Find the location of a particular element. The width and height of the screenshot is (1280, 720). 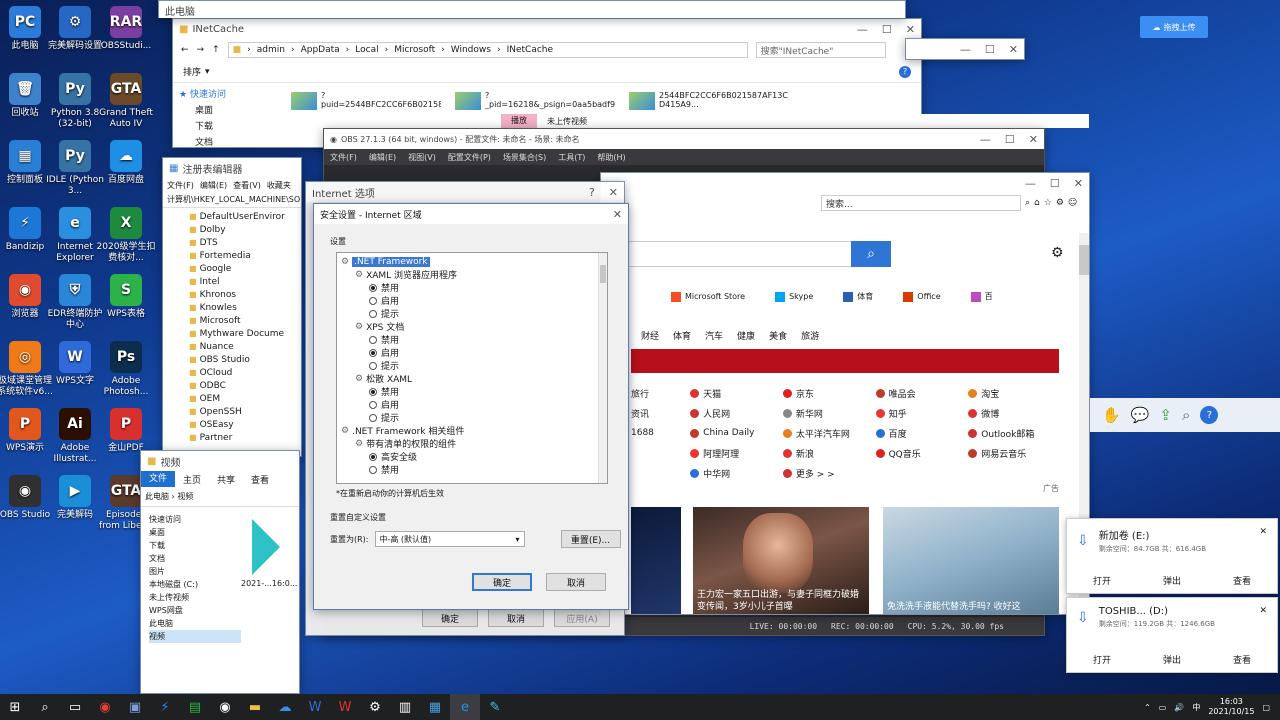

maximize-icon: ☐ is located at coordinates (887, 29).